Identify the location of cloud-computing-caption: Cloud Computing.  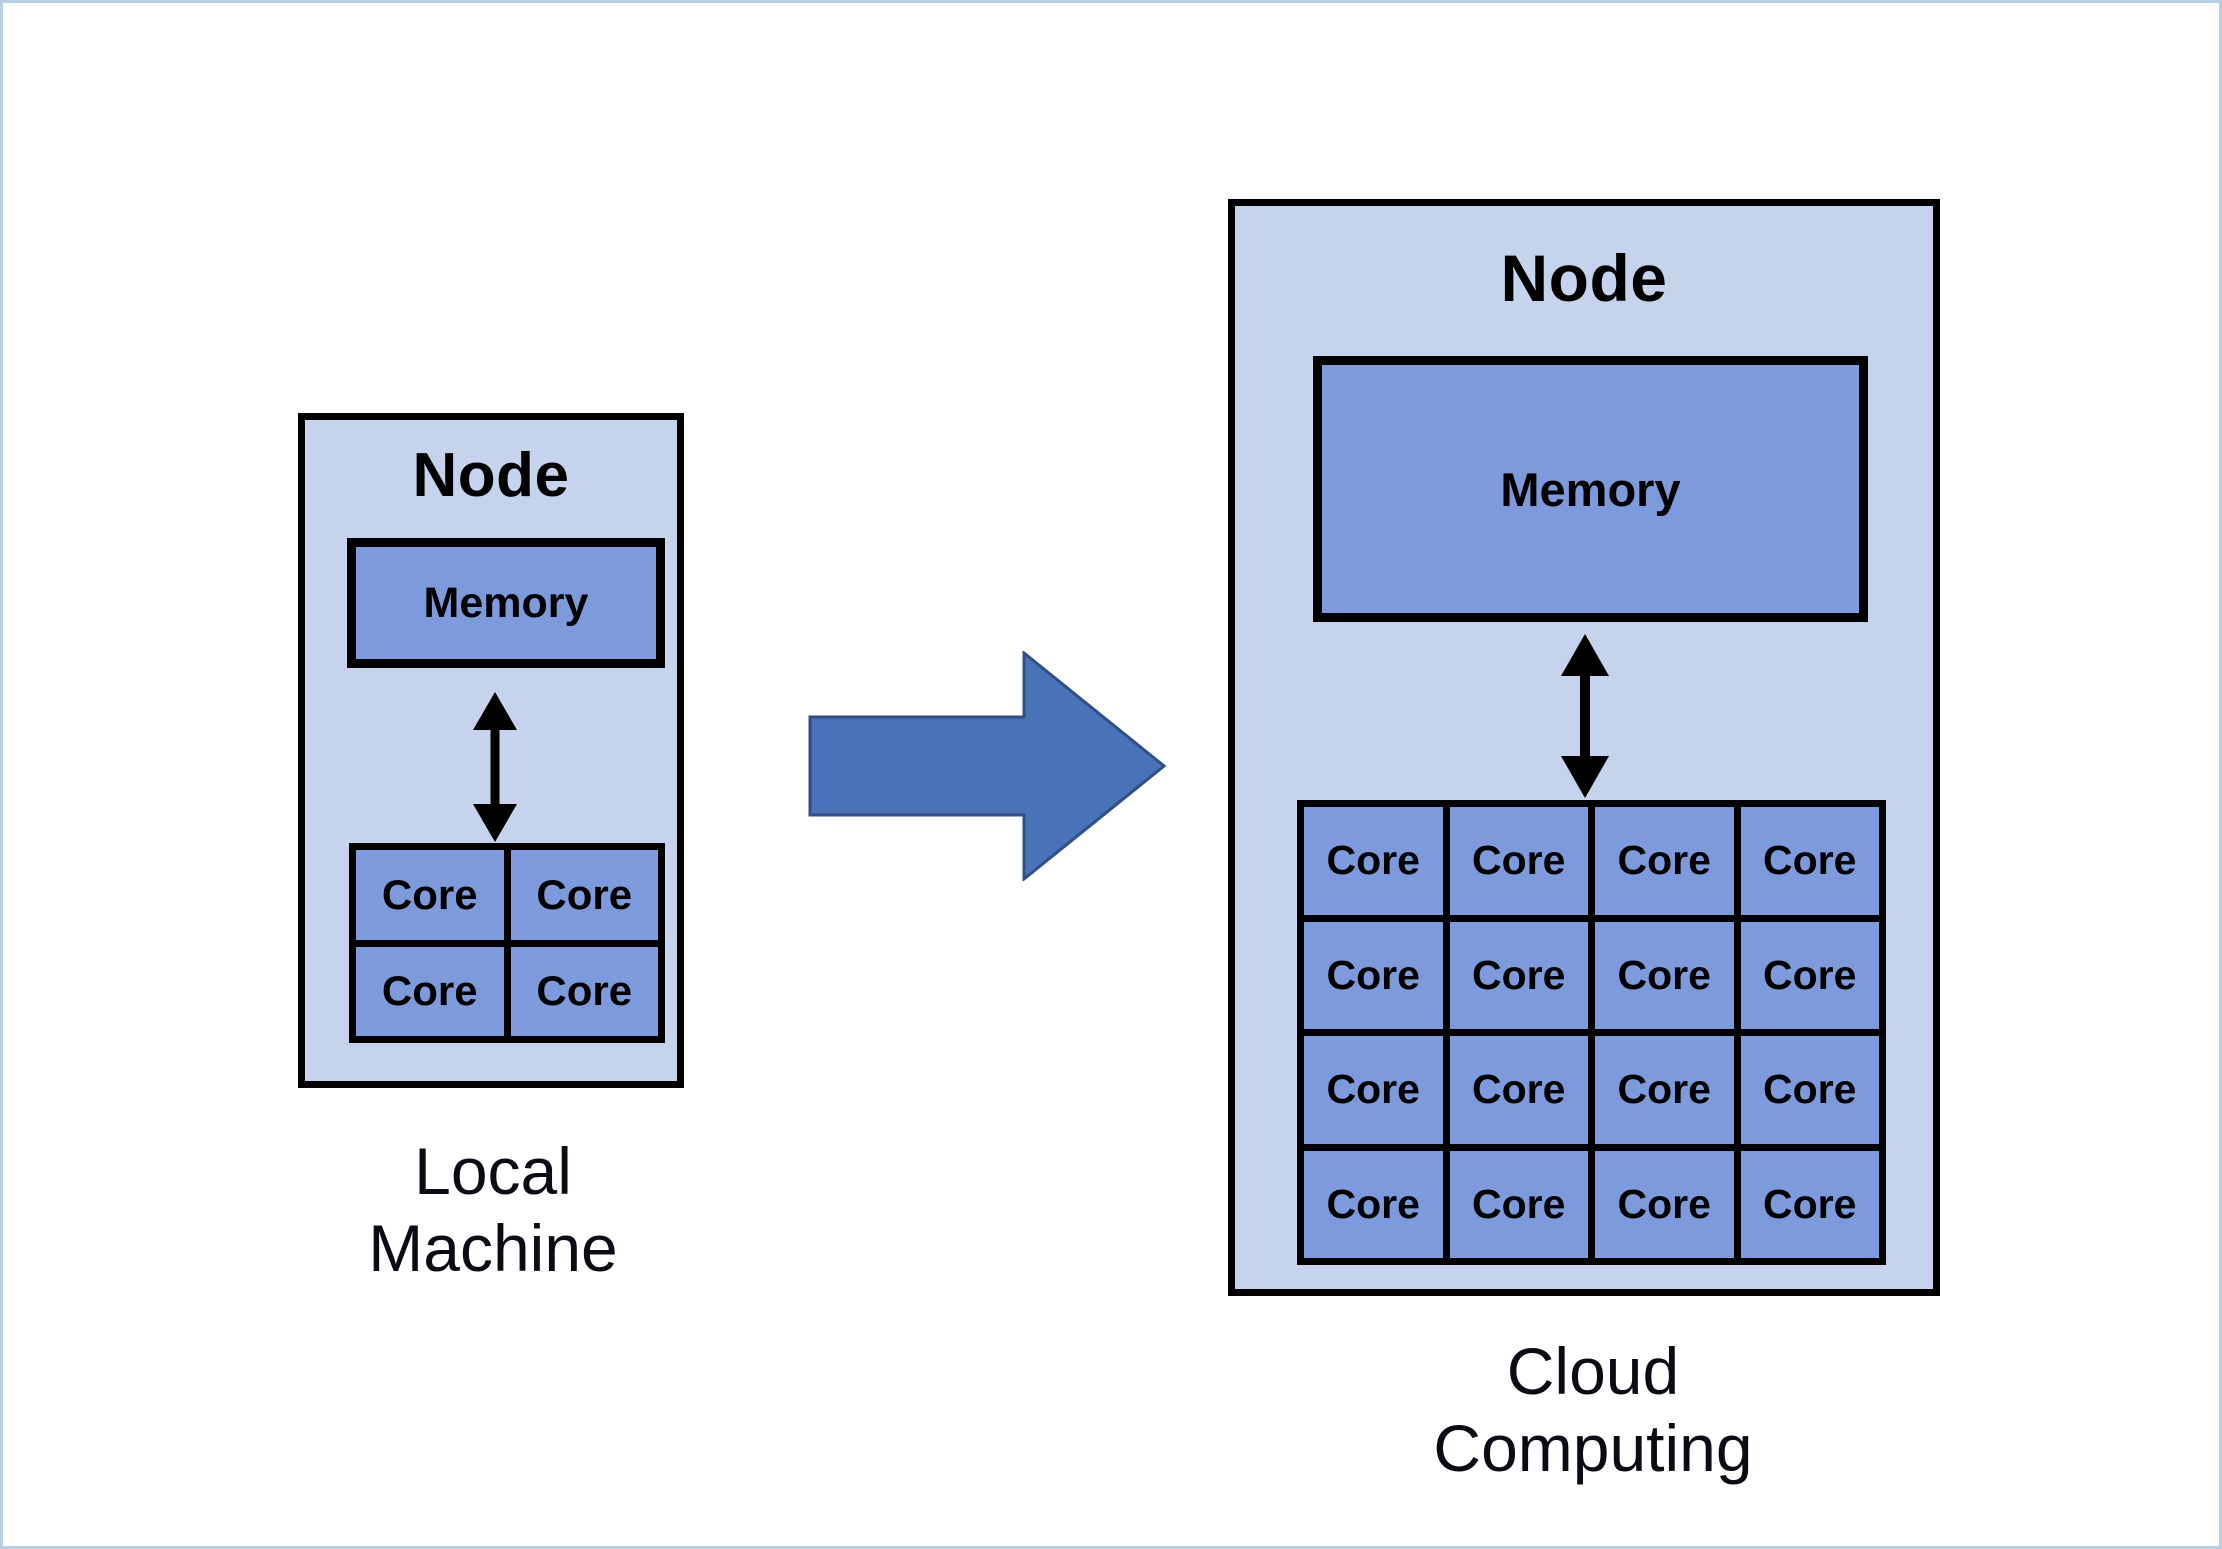
(1593, 1410).